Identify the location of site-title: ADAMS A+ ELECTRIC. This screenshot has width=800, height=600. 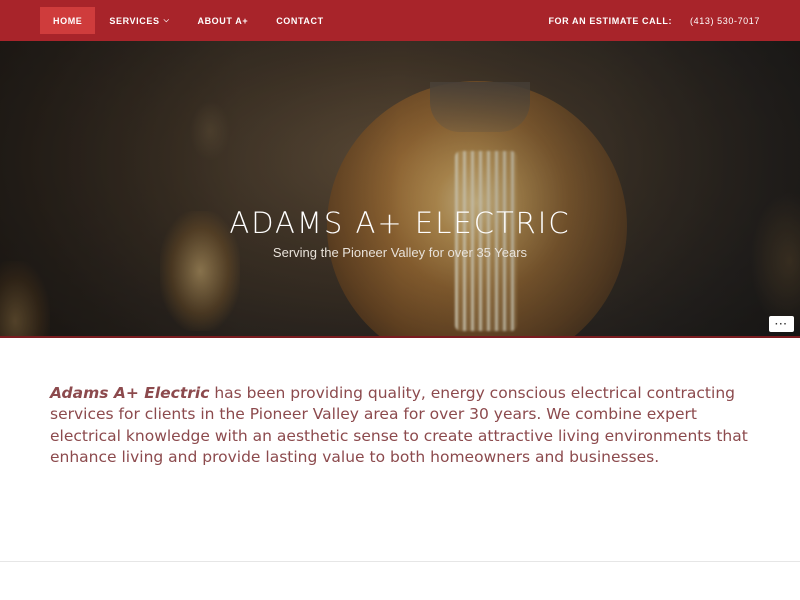
(400, 223).